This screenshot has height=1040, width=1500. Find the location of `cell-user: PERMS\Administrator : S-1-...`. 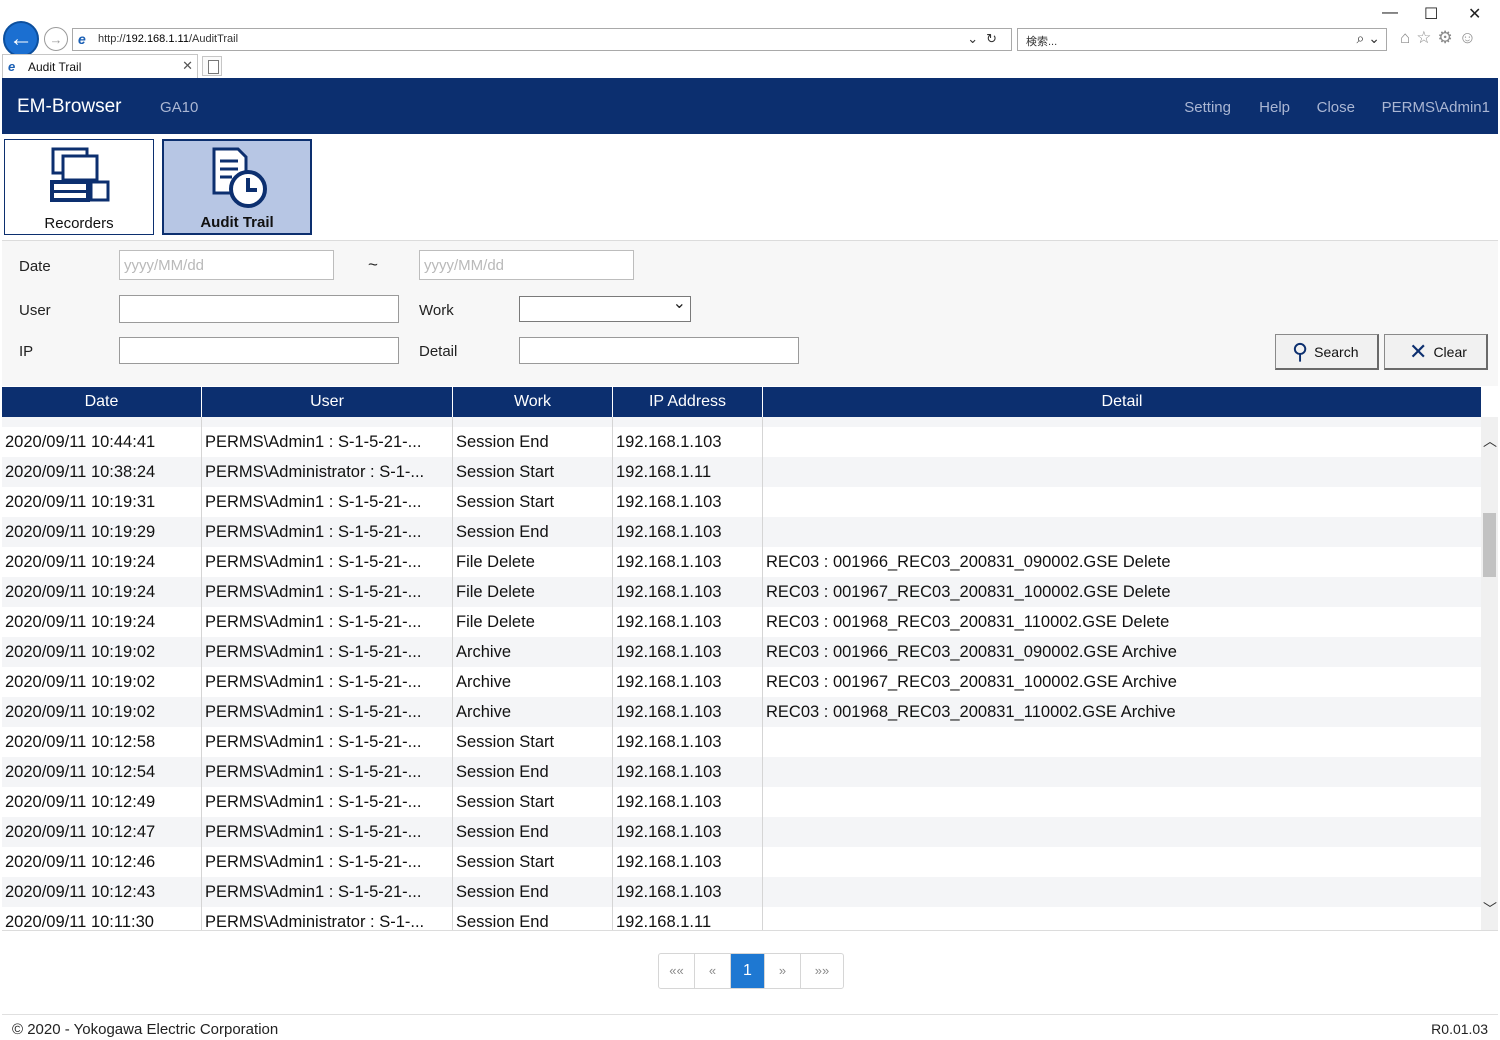

cell-user: PERMS\Administrator : S-1-... is located at coordinates (327, 422).